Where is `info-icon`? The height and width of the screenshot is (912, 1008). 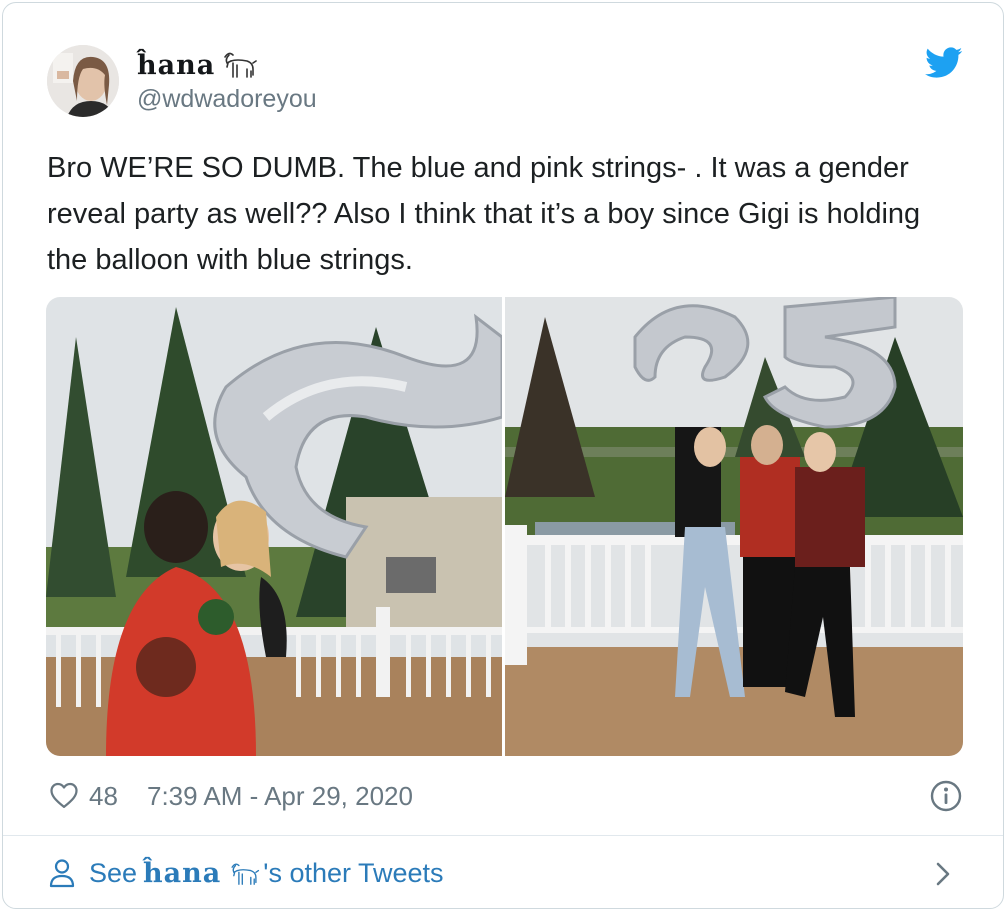 info-icon is located at coordinates (946, 796).